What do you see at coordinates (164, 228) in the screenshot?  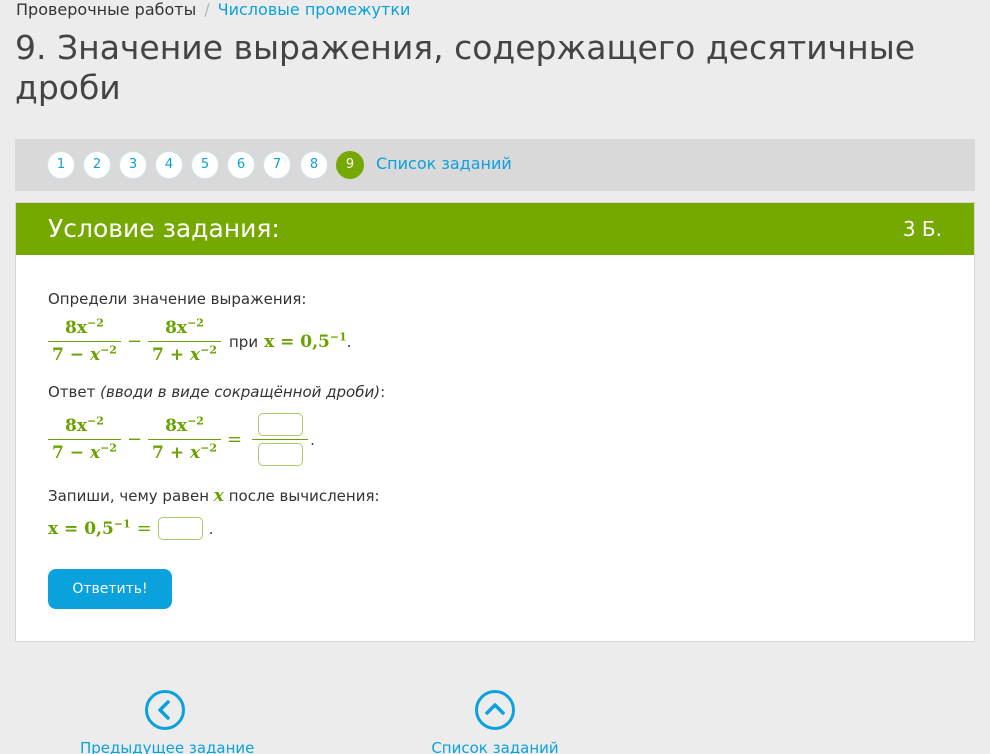 I see `card-header-title: Условие задания:` at bounding box center [164, 228].